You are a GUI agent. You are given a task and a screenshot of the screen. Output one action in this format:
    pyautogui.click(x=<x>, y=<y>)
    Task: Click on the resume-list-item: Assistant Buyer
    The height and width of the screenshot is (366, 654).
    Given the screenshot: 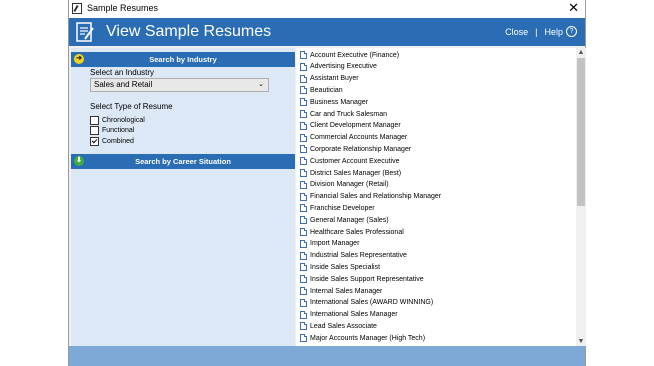 What is the action you would take?
    pyautogui.click(x=329, y=78)
    